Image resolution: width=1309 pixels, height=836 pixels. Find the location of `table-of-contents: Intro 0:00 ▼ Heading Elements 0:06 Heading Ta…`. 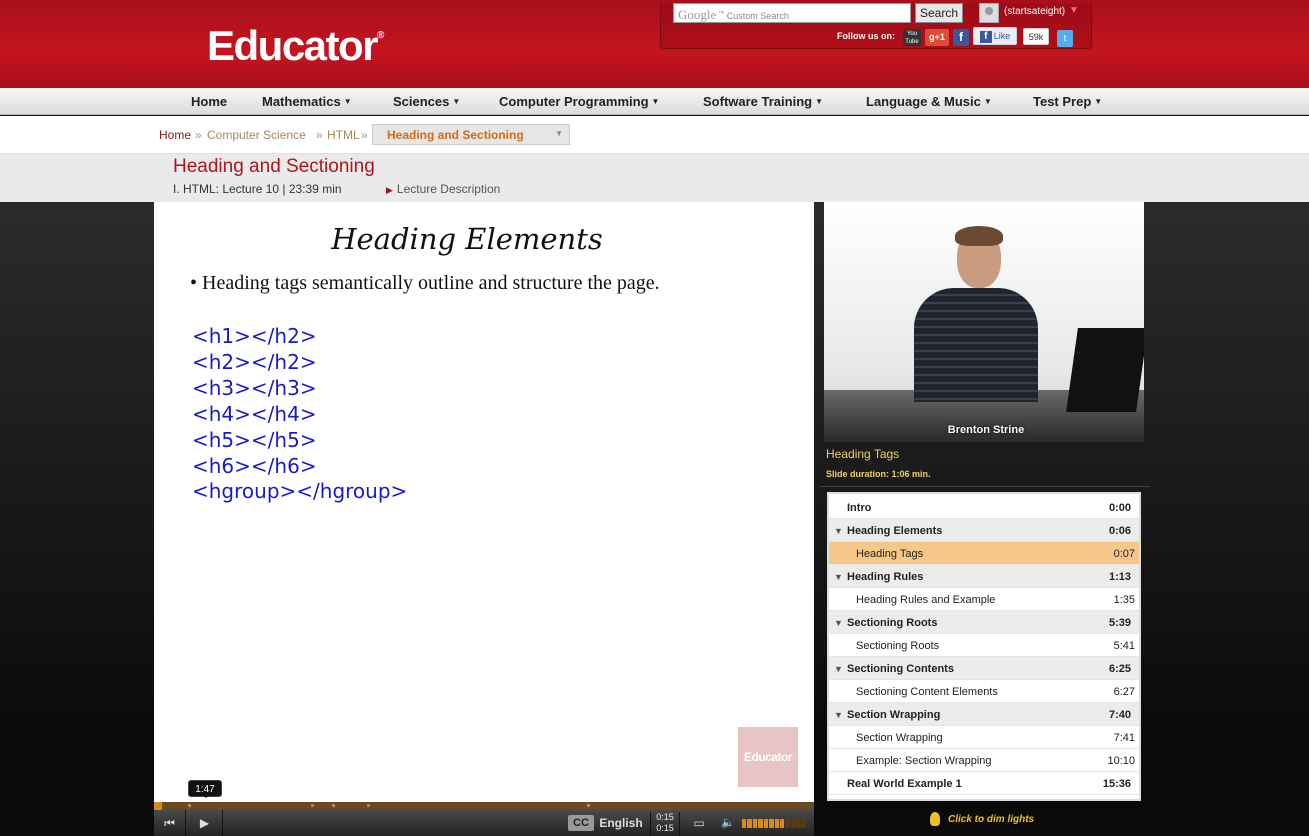

table-of-contents: Intro 0:00 ▼ Heading Elements 0:06 Heading Ta… is located at coordinates (984, 646).